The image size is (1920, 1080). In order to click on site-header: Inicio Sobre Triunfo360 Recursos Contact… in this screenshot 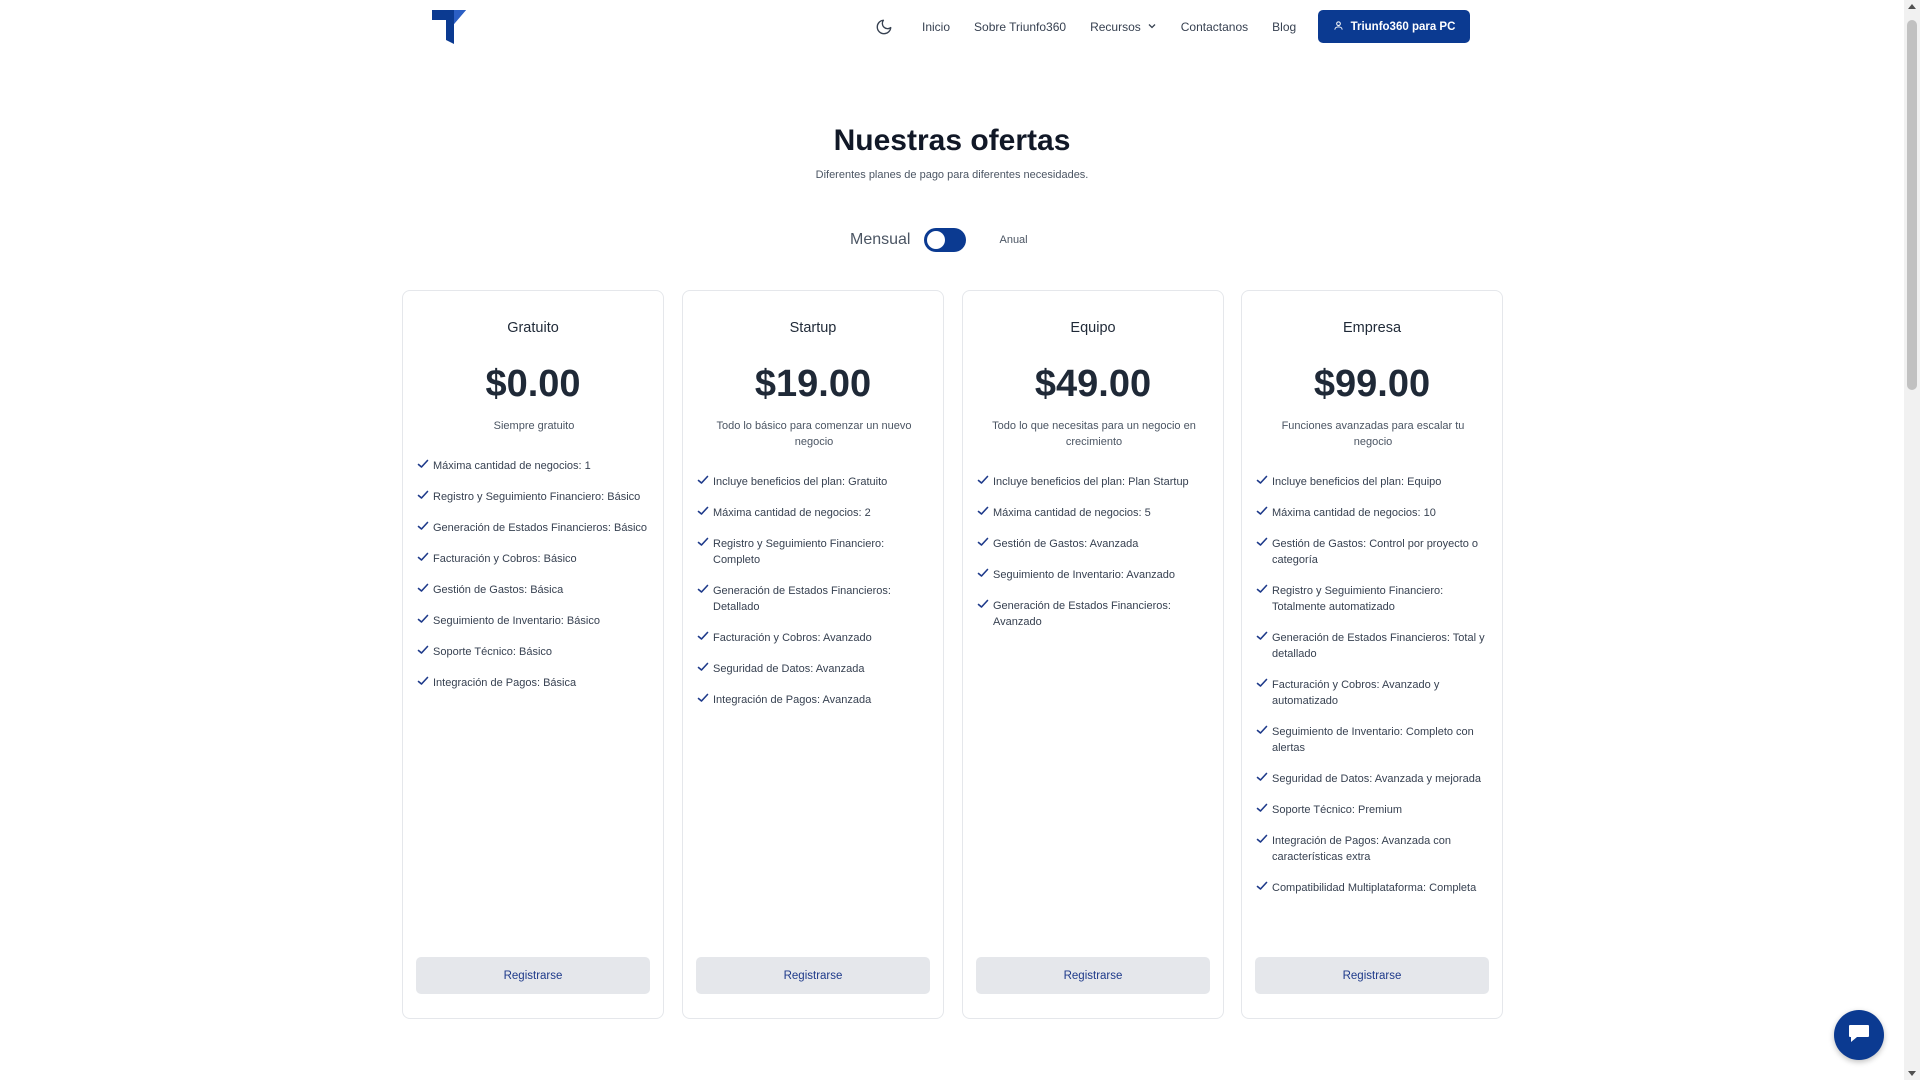, I will do `click(952, 27)`.